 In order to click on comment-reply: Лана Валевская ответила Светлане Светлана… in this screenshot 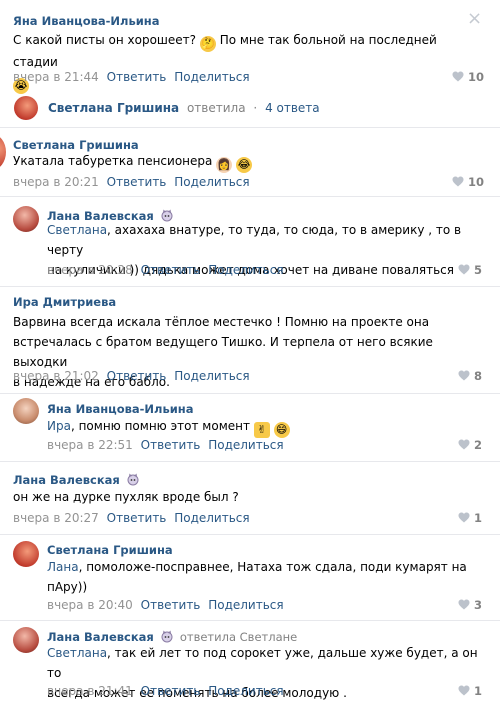, I will do `click(250, 660)`.